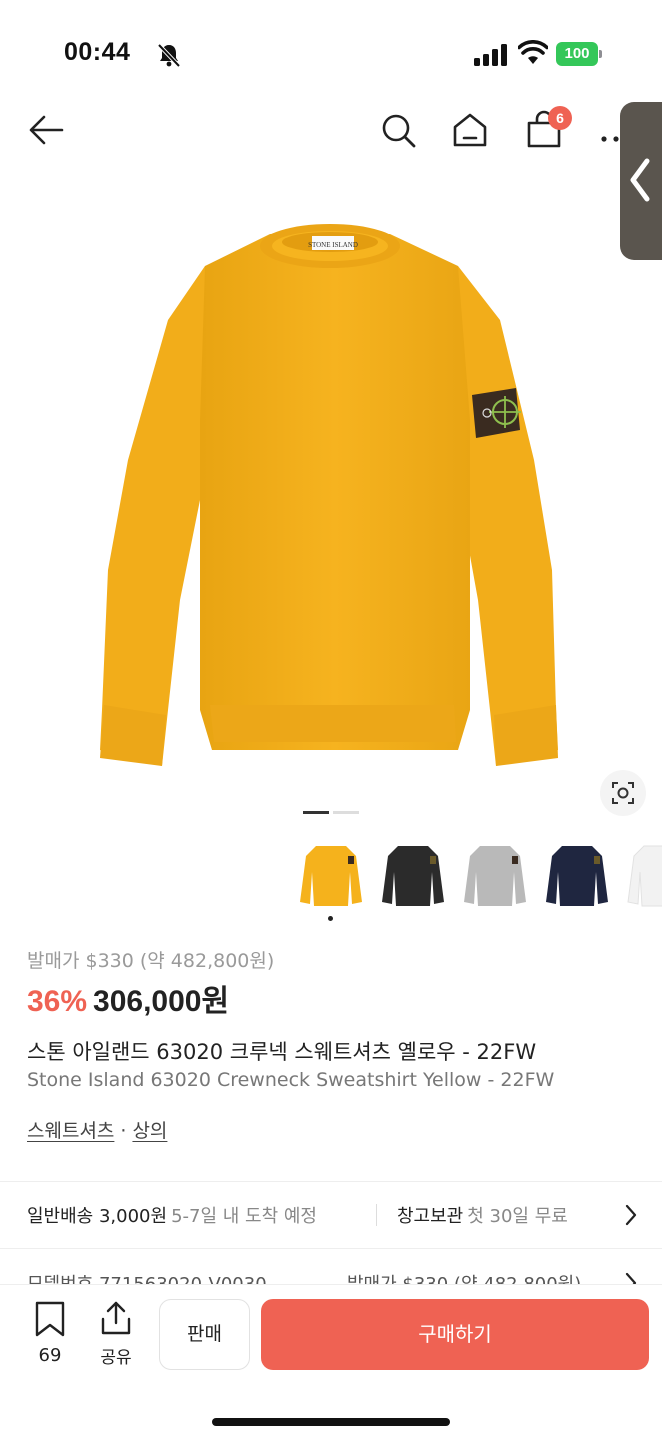 The image size is (662, 1440). Describe the element at coordinates (577, 872) in the screenshot. I see `thumbnail-navy` at that location.